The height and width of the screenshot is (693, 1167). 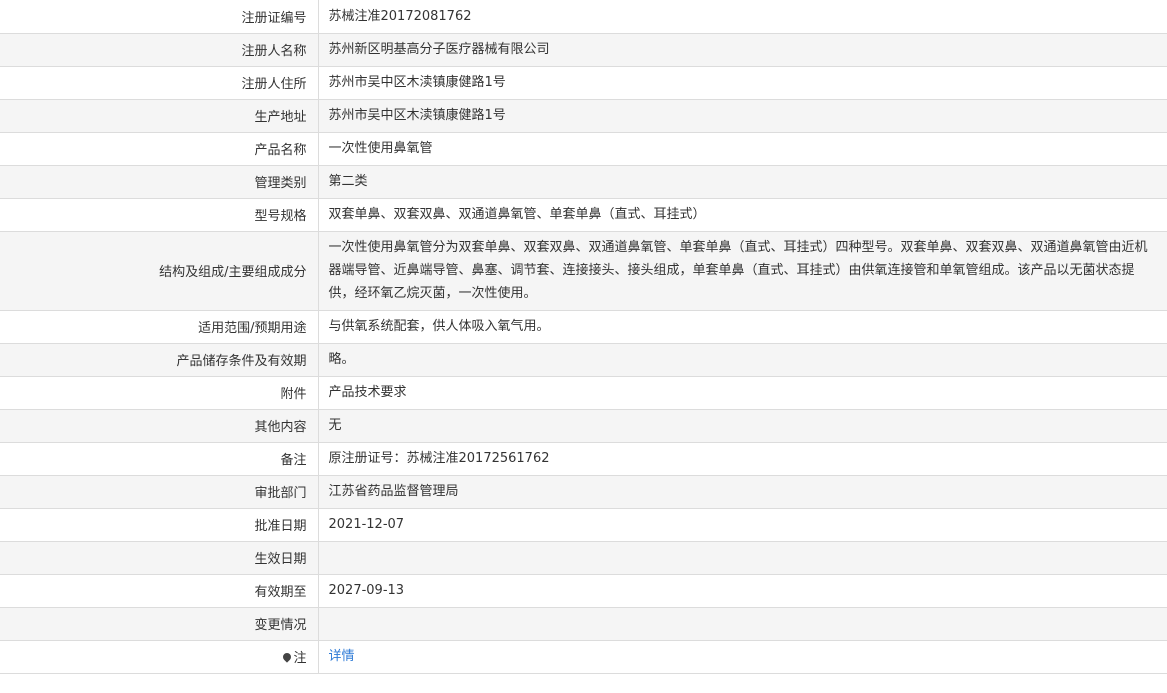 I want to click on row-value: 略。, so click(x=742, y=360).